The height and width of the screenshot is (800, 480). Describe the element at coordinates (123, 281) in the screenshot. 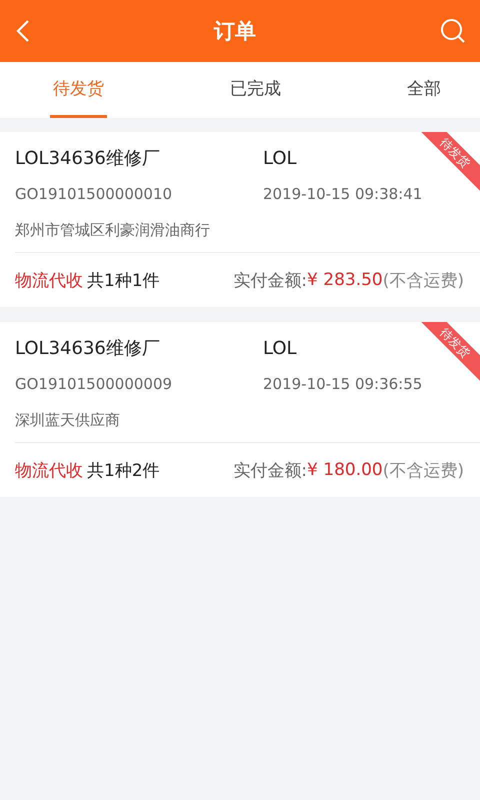

I see `item-count: 共1种1件` at that location.